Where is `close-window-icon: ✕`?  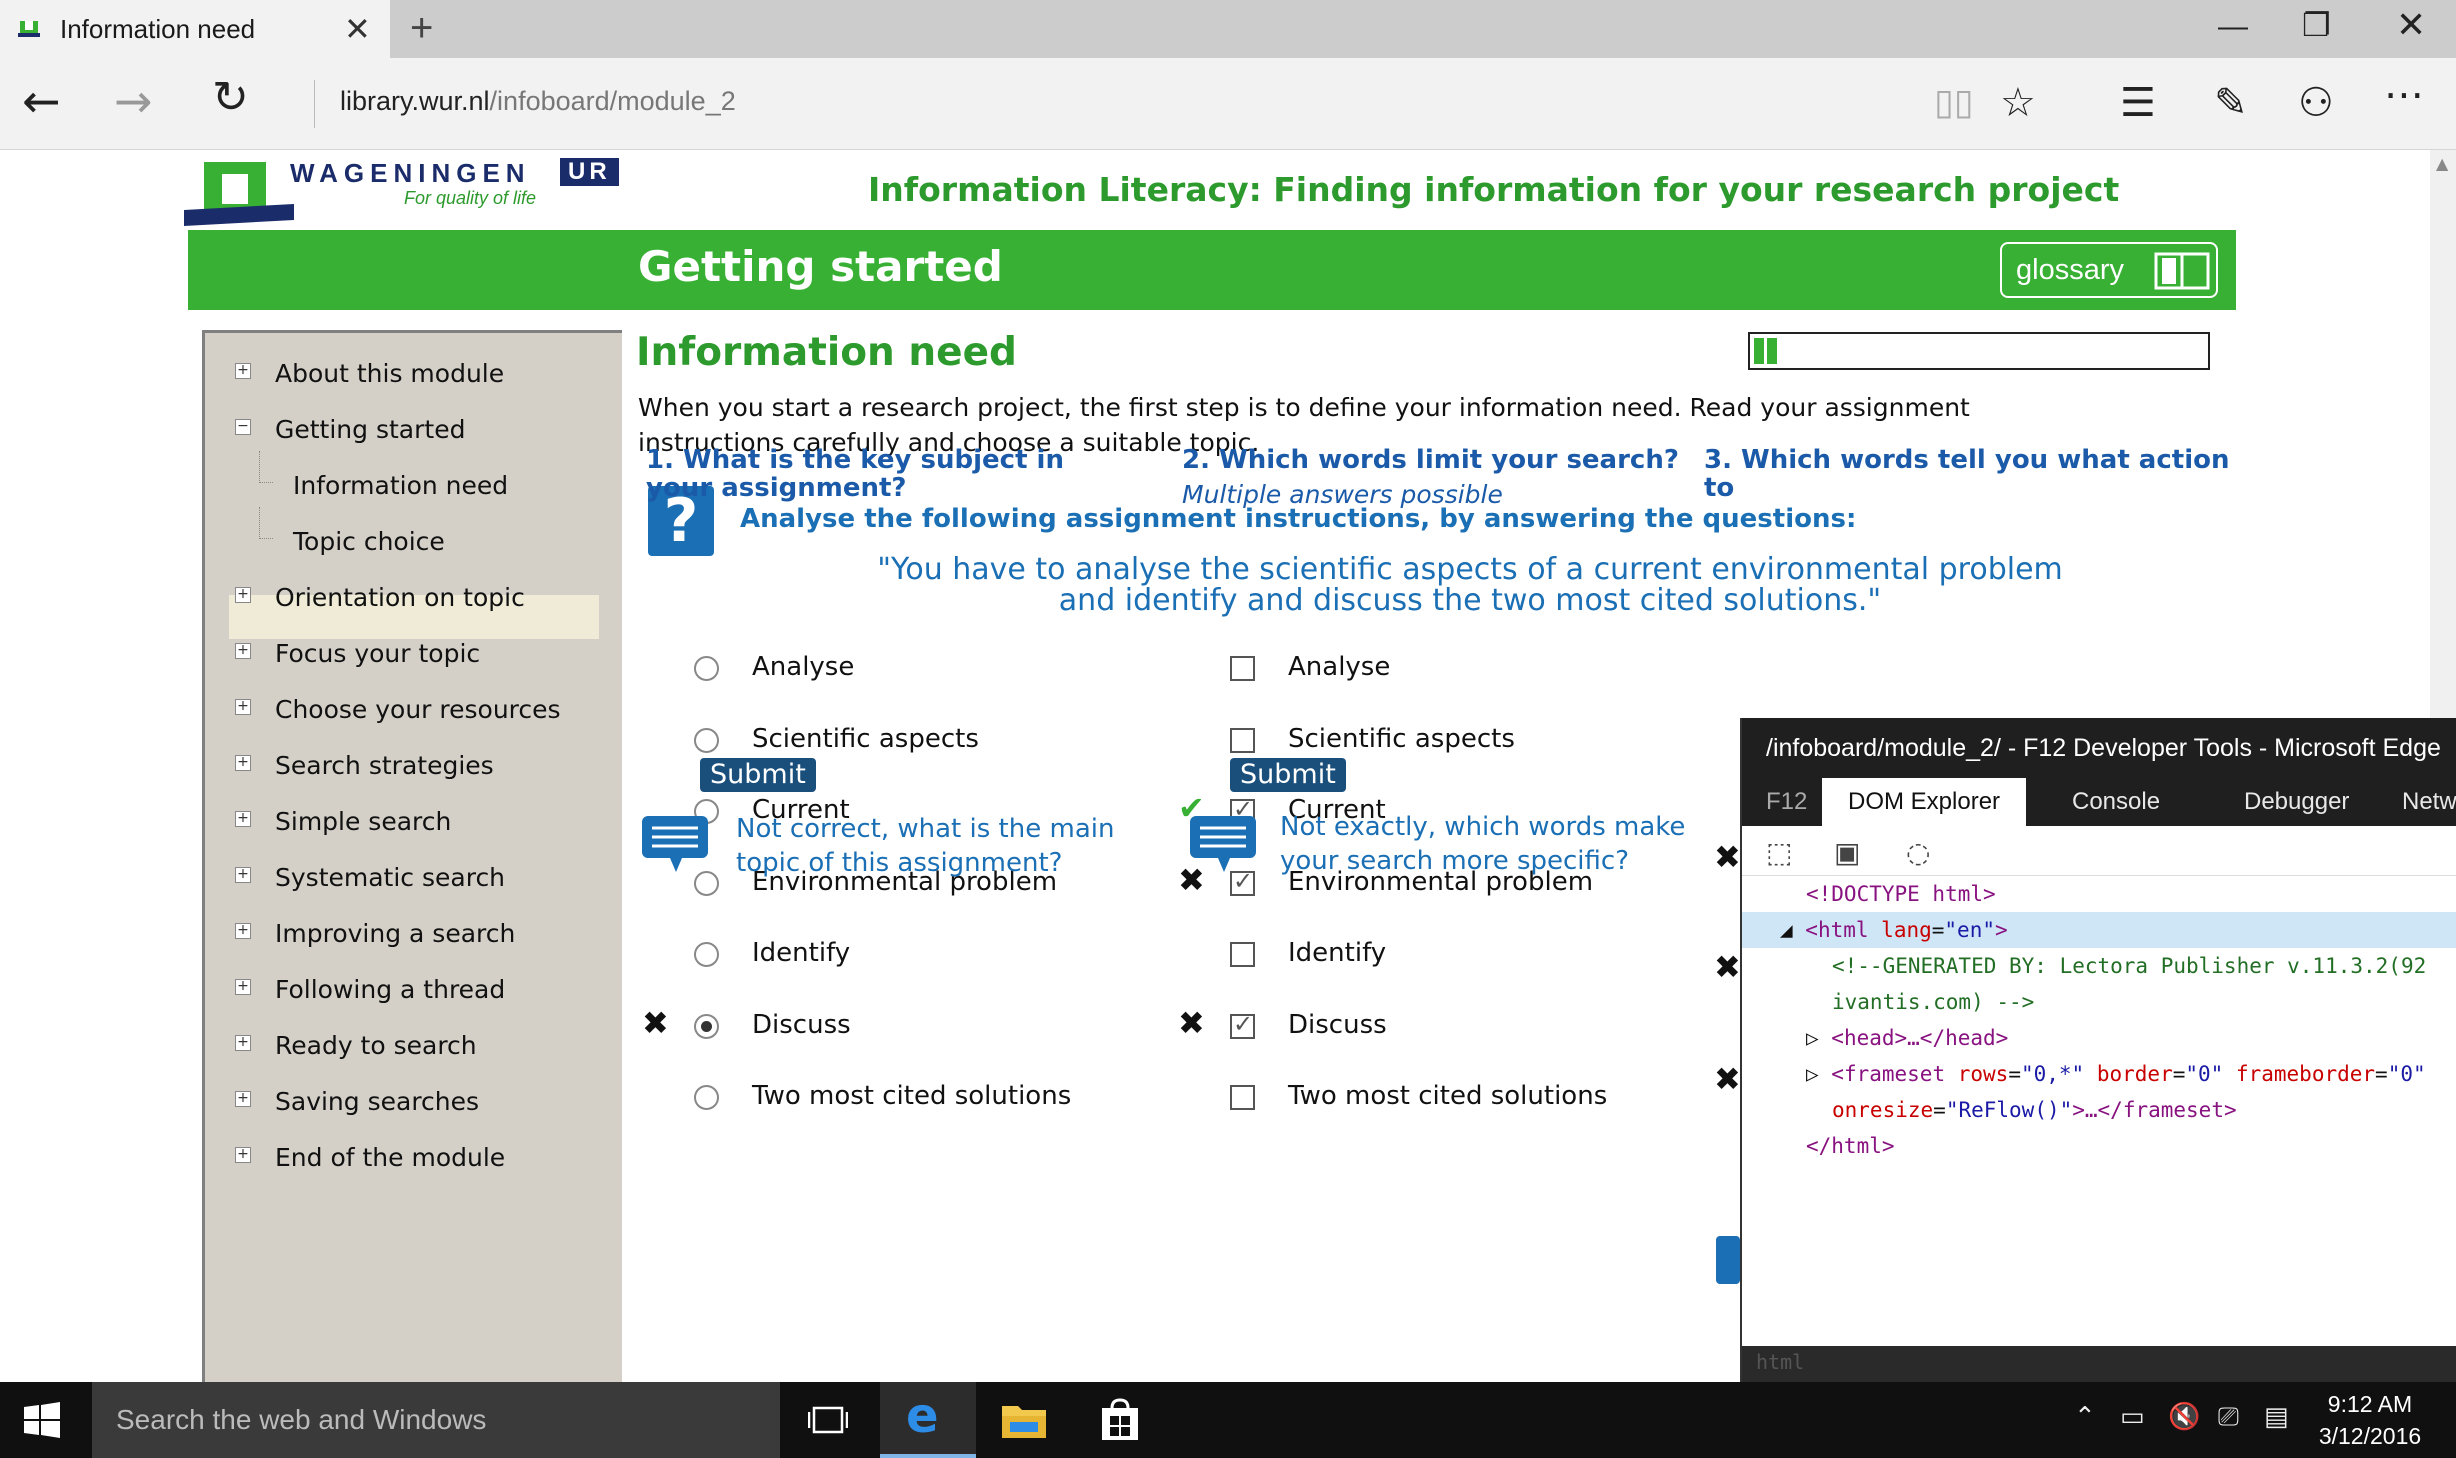 close-window-icon: ✕ is located at coordinates (2411, 25).